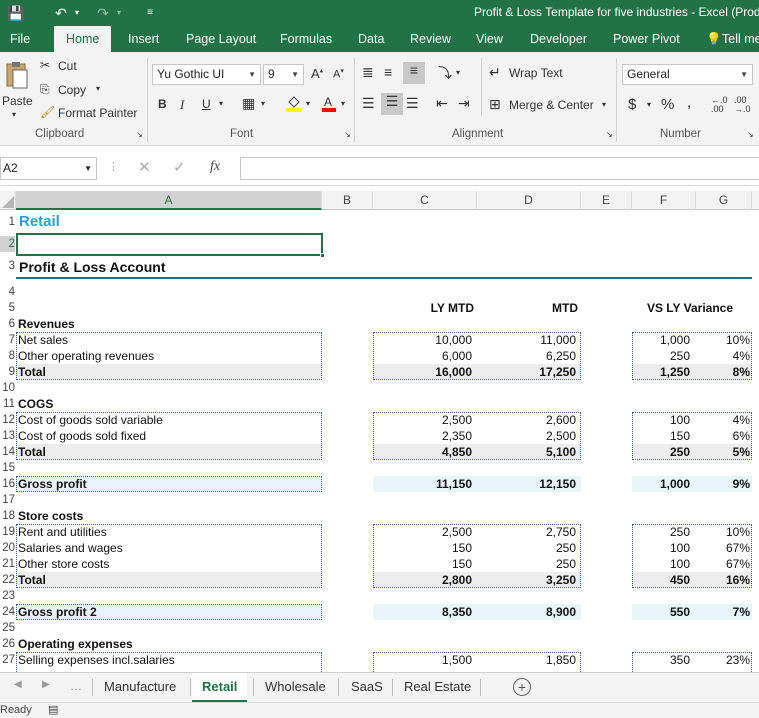 This screenshot has height=718, width=759. What do you see at coordinates (392, 104) in the screenshot?
I see `align-center-icon: ☰` at bounding box center [392, 104].